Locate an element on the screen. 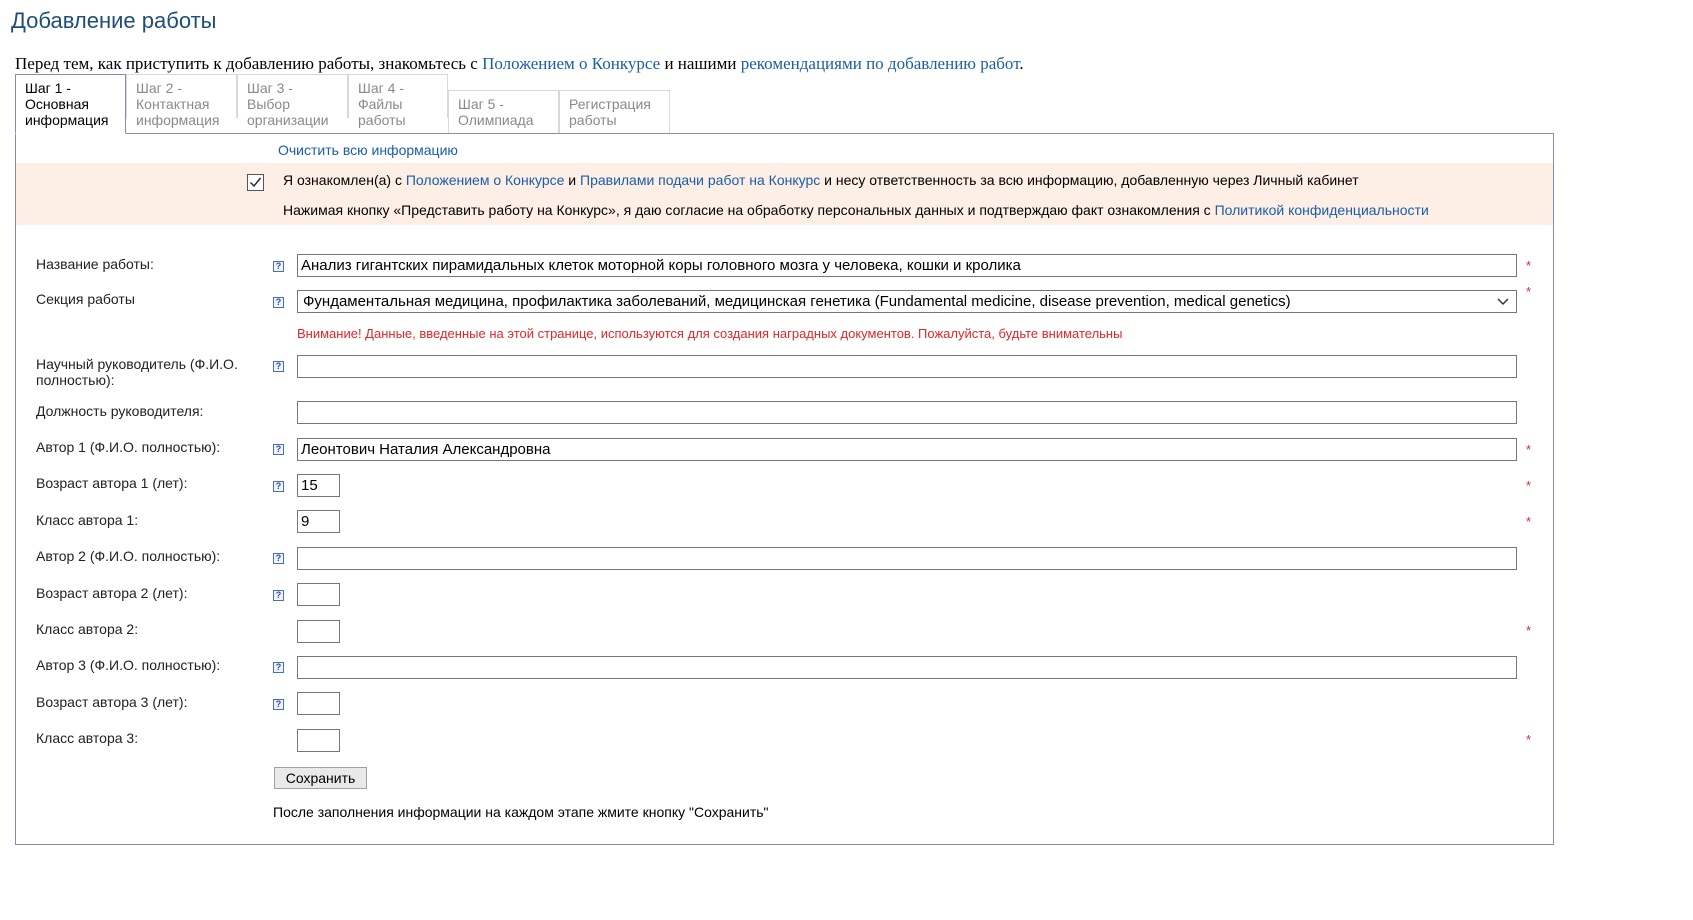 This screenshot has width=1693, height=920. work-title-label: Название работы: is located at coordinates (95, 264).